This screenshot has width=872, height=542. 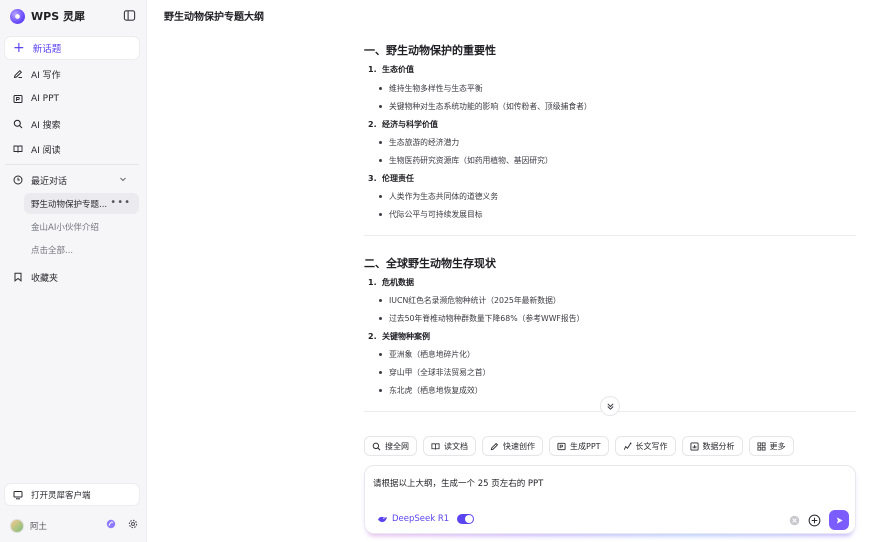 What do you see at coordinates (391, 178) in the screenshot?
I see `outline-item: 3. 伦理责任` at bounding box center [391, 178].